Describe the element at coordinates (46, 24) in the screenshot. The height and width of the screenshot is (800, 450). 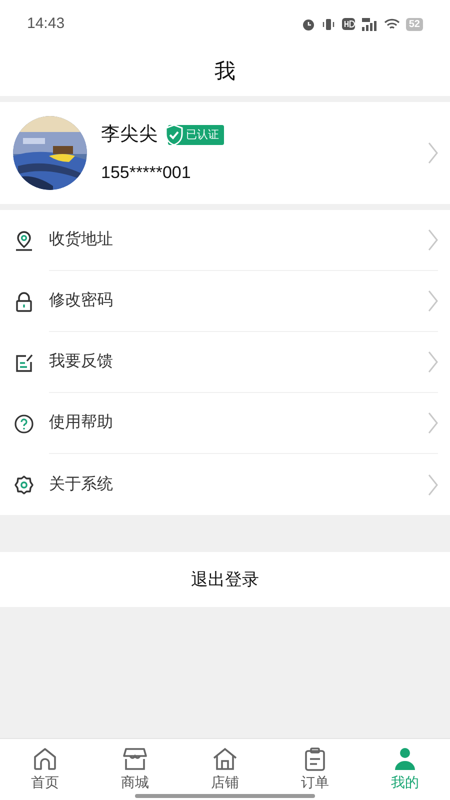
I see `status-time: 14:43` at that location.